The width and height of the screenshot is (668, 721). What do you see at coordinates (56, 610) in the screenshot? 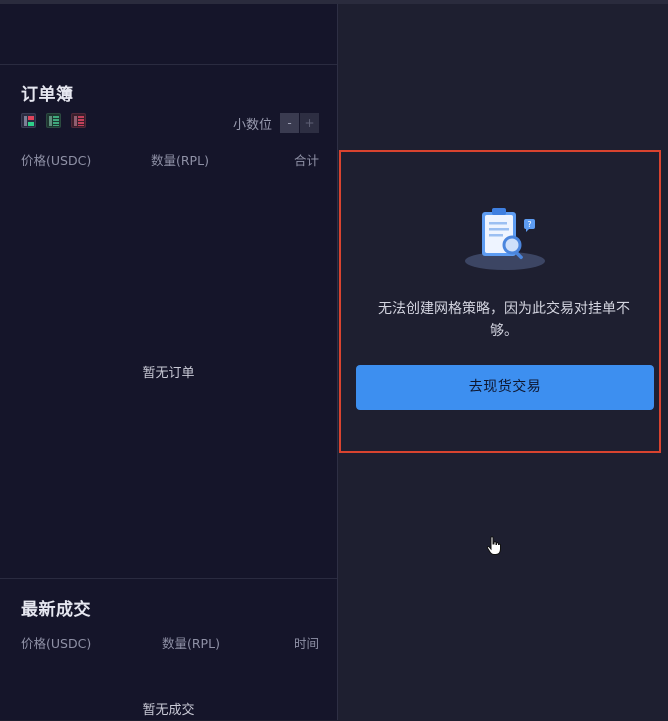
I see `recent-trades-title: 最新成交` at bounding box center [56, 610].